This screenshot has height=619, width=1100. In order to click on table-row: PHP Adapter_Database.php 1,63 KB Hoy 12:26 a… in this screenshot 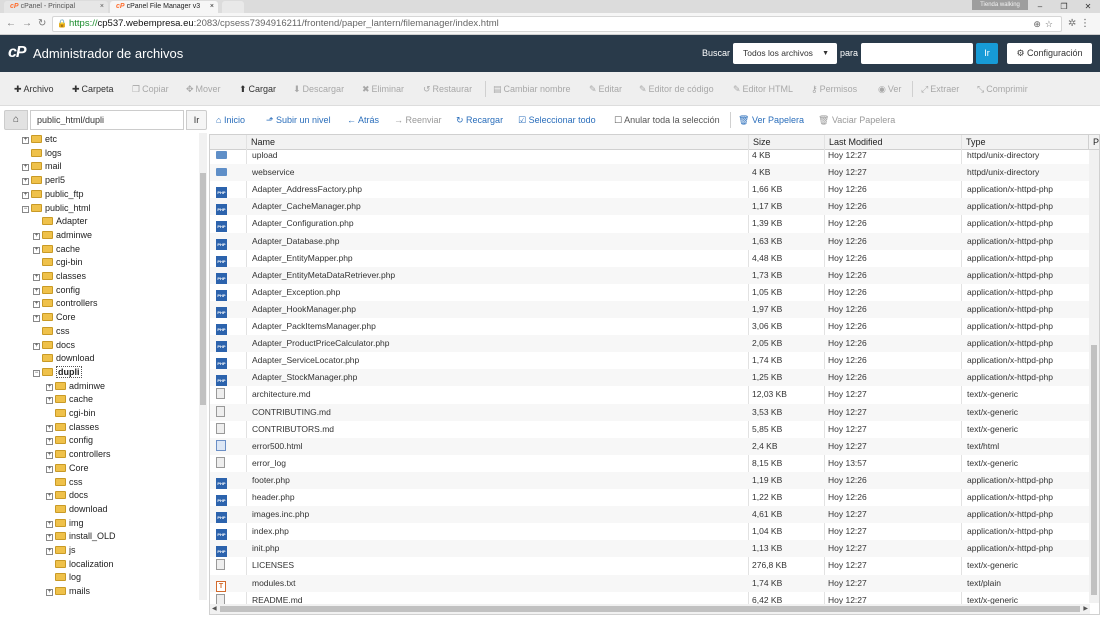, I will do `click(650, 241)`.